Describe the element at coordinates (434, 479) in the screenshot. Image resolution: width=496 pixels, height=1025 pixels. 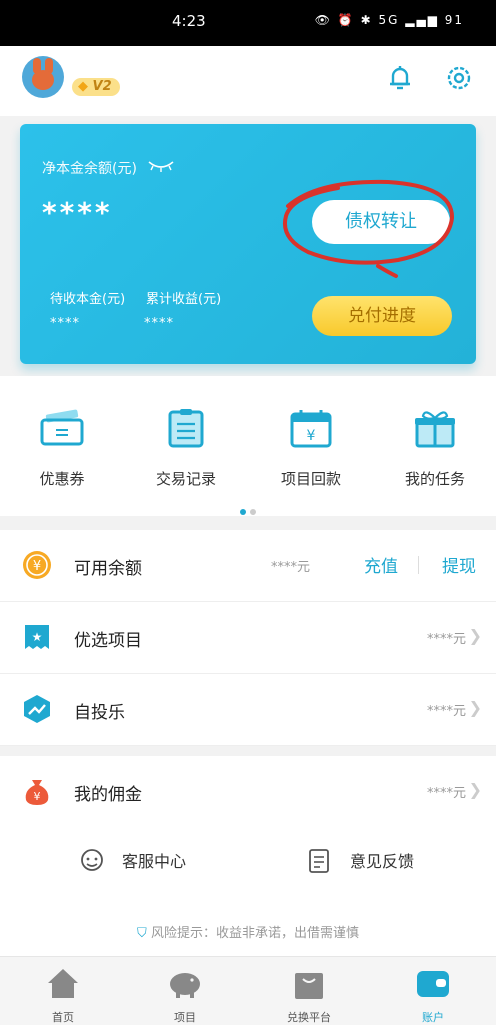
I see `quick-label: 我的任务` at that location.